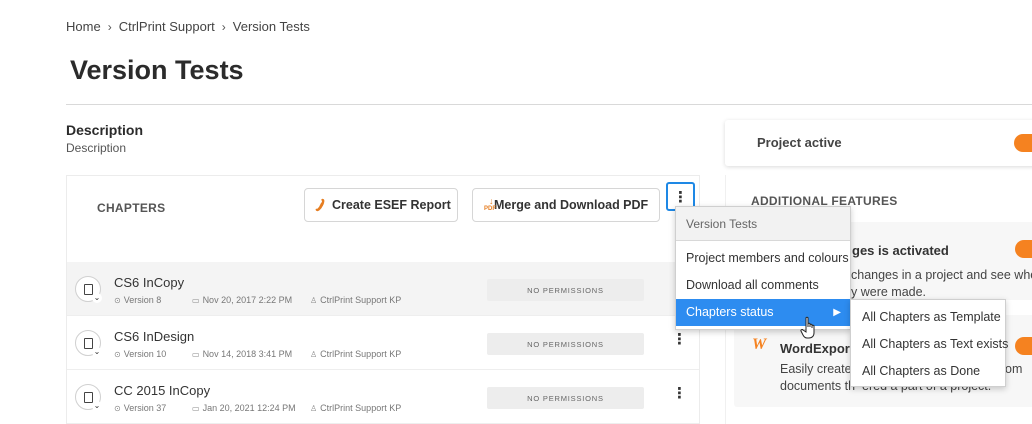 The height and width of the screenshot is (424, 1032). I want to click on title-divider, so click(549, 104).